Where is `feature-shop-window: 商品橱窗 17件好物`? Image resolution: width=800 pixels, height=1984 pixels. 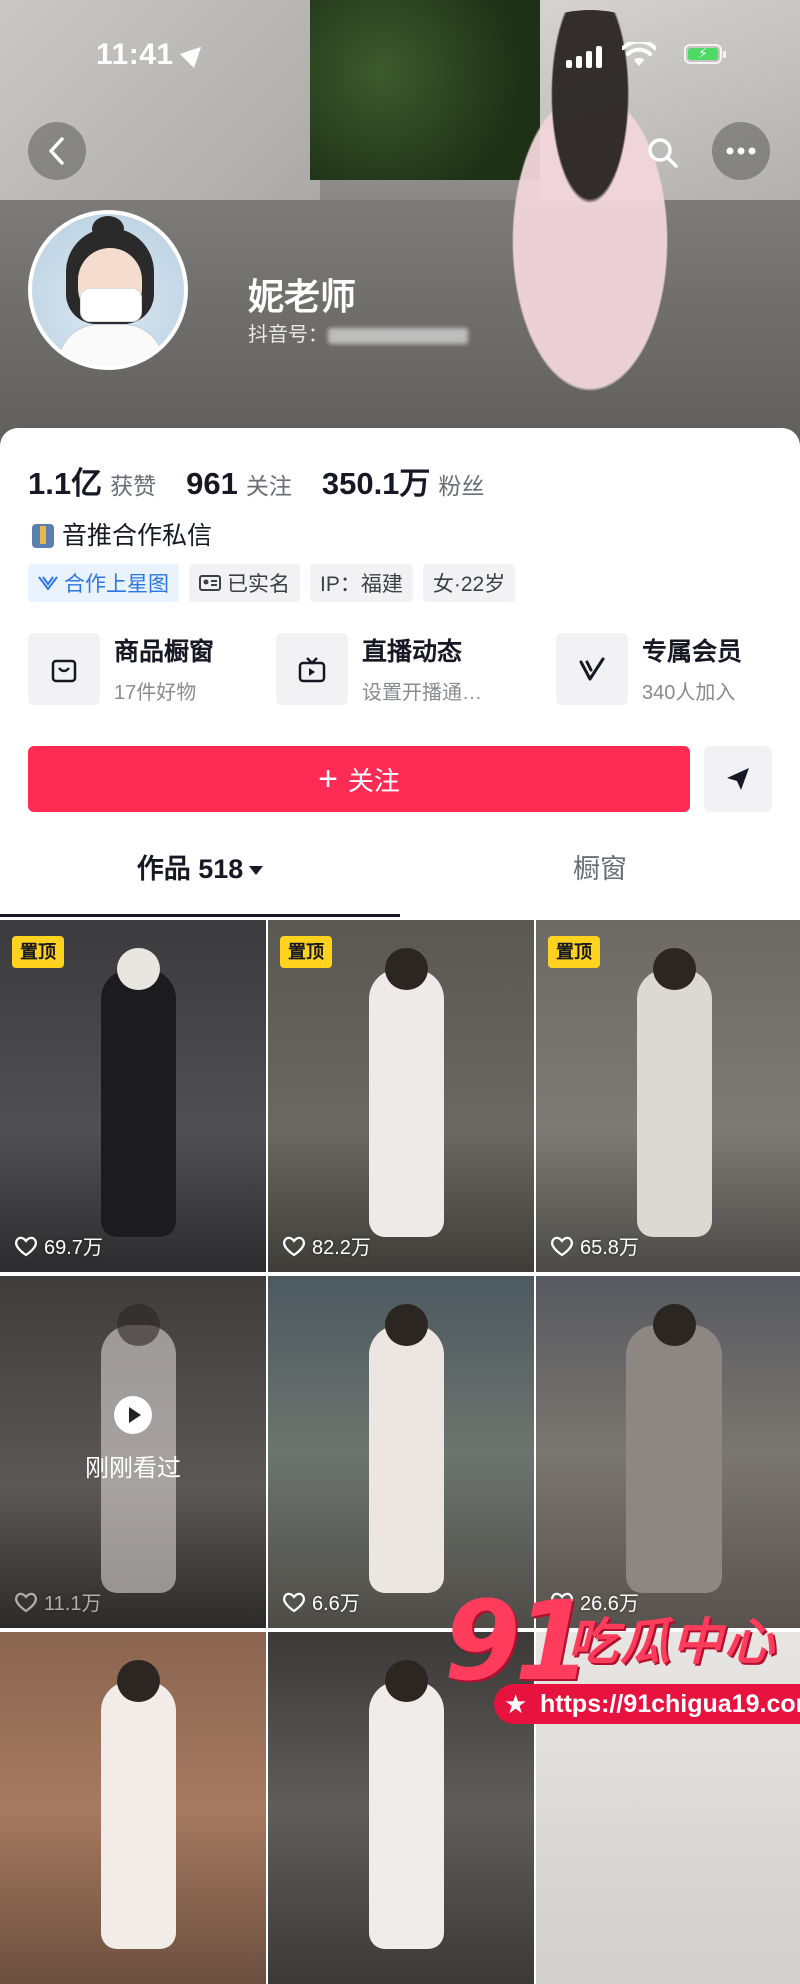
feature-shop-window: 商品橱窗 17件好物 is located at coordinates (152, 668).